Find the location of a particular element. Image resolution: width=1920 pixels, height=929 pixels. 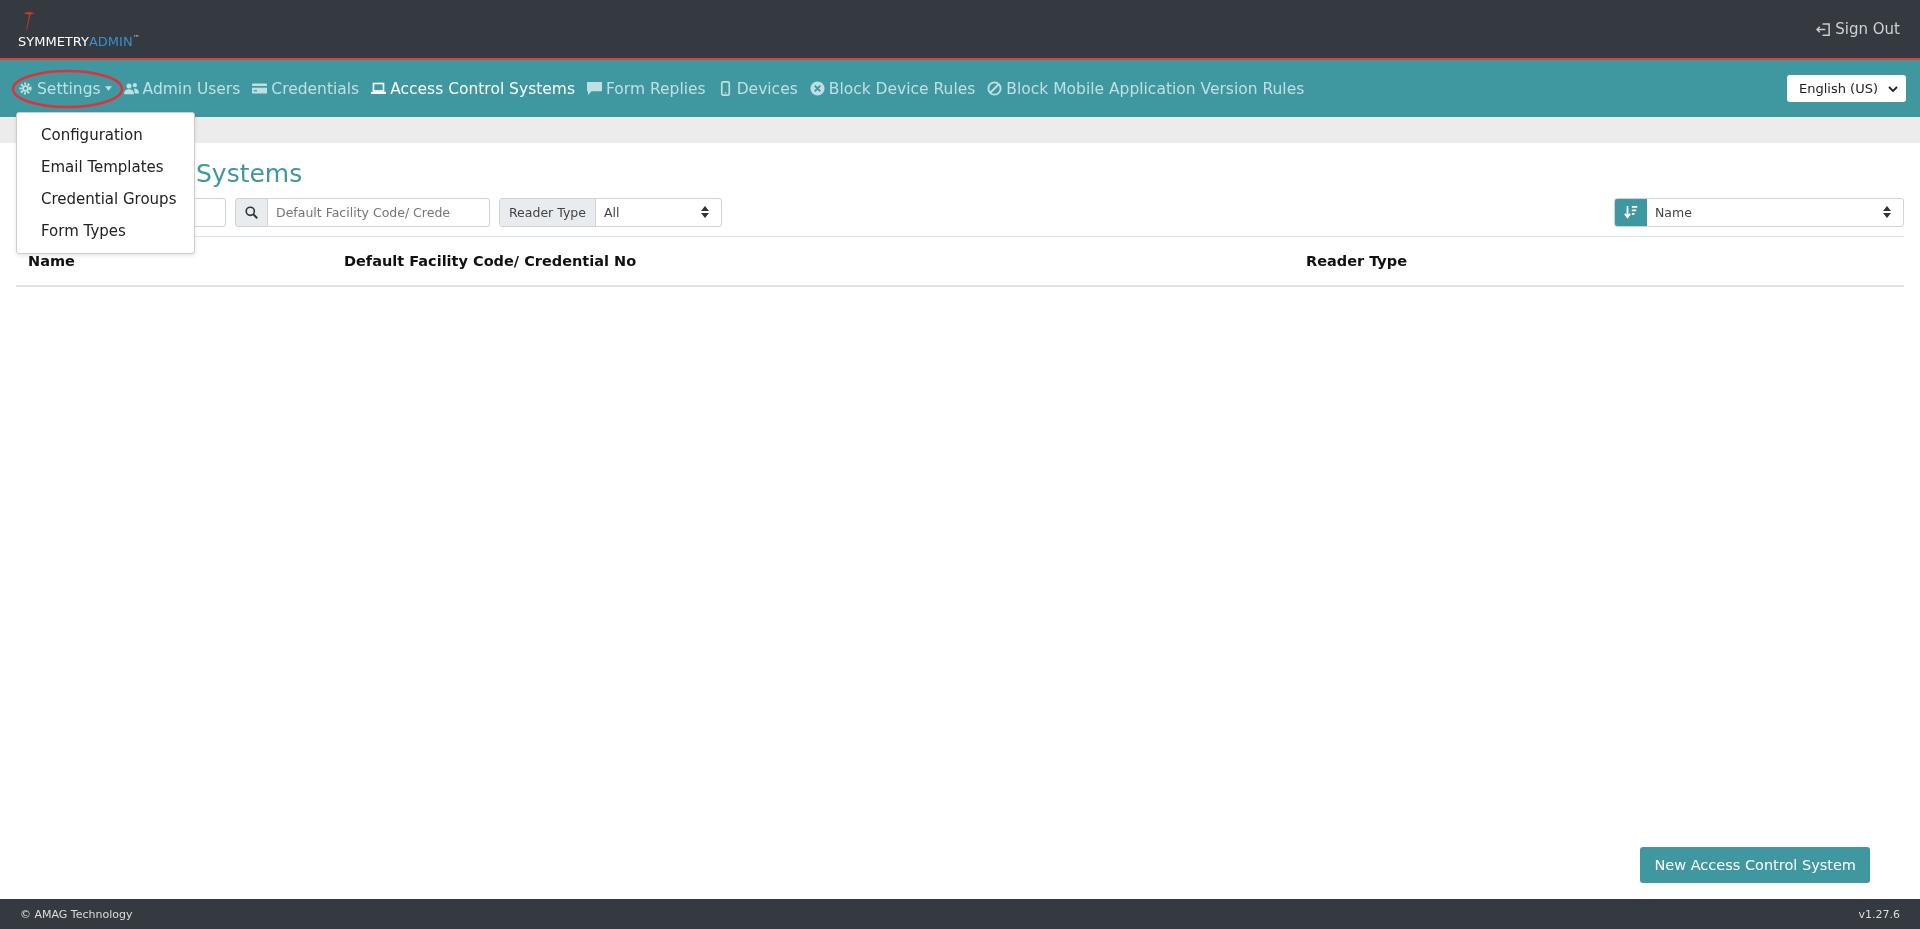

column-header: Reader Type is located at coordinates (1357, 261).